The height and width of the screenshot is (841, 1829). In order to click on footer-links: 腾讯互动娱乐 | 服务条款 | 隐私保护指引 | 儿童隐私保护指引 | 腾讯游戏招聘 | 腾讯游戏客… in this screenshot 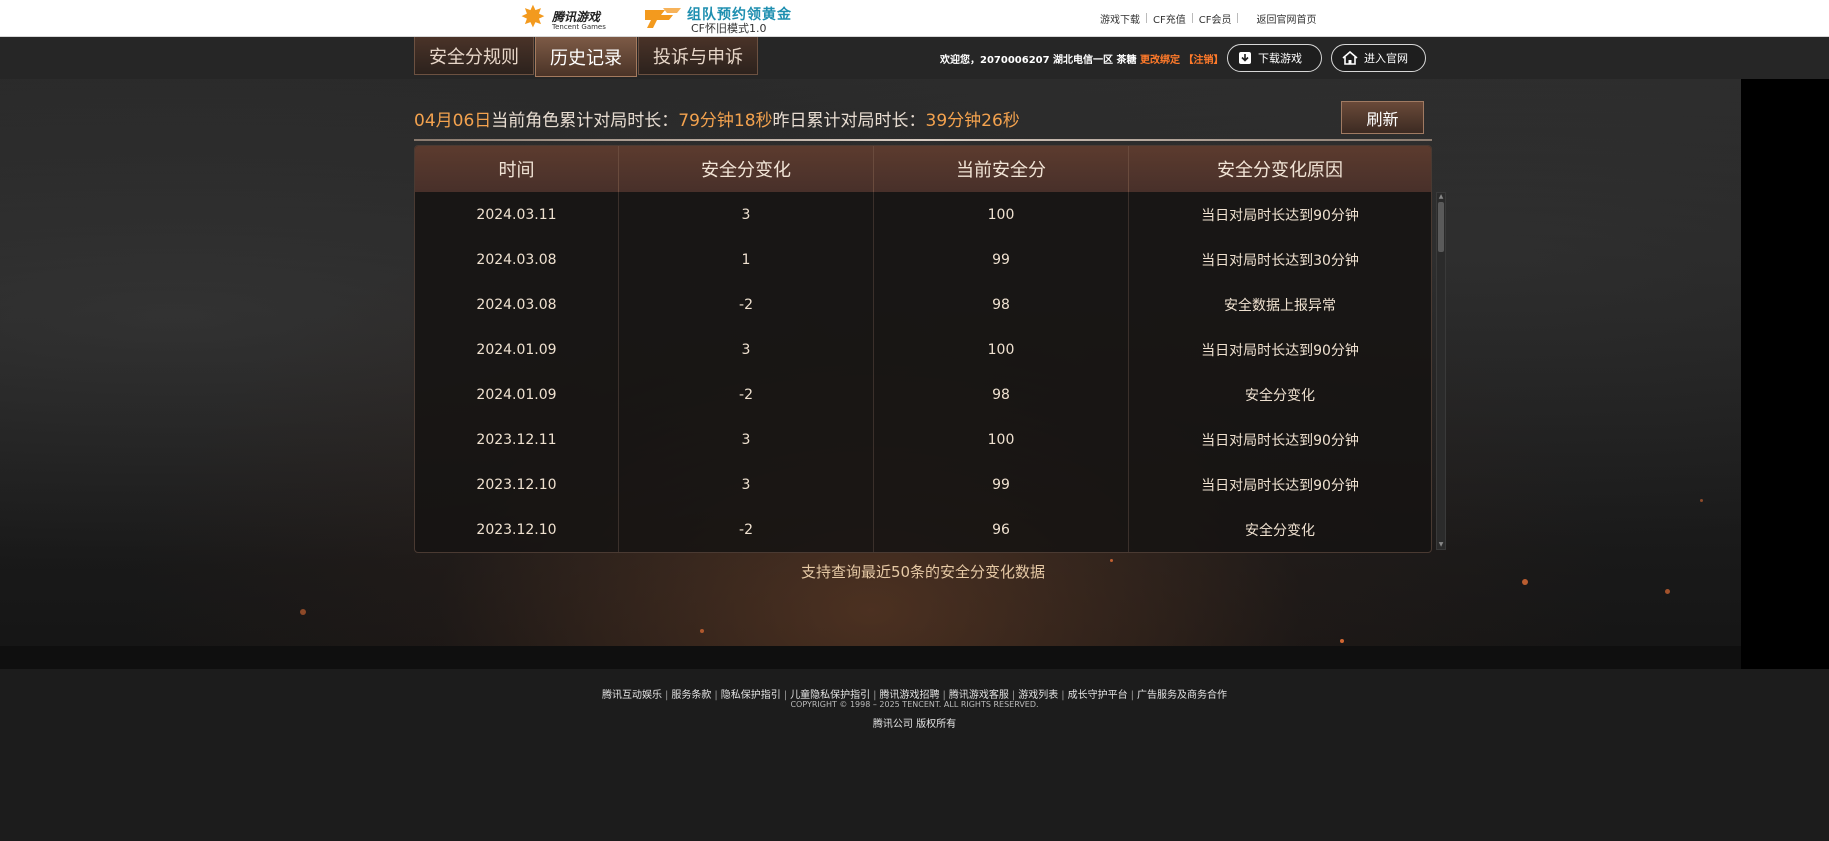, I will do `click(914, 693)`.